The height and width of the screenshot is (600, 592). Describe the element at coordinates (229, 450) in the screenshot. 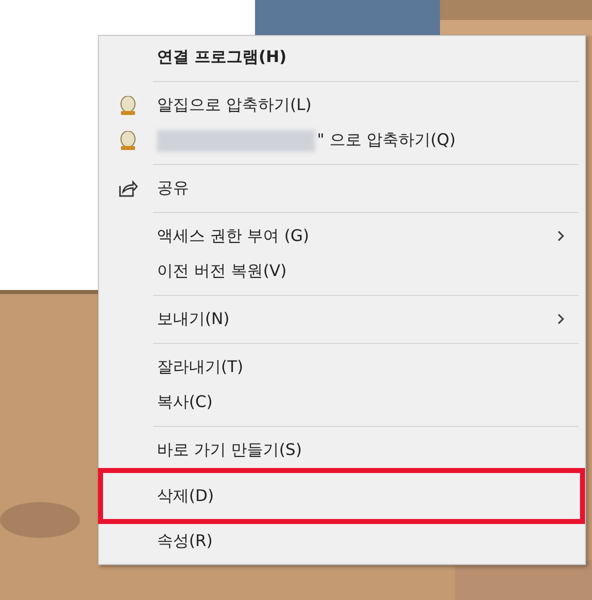

I see `menu-item-label: 바로 가기 만들기(S)` at that location.